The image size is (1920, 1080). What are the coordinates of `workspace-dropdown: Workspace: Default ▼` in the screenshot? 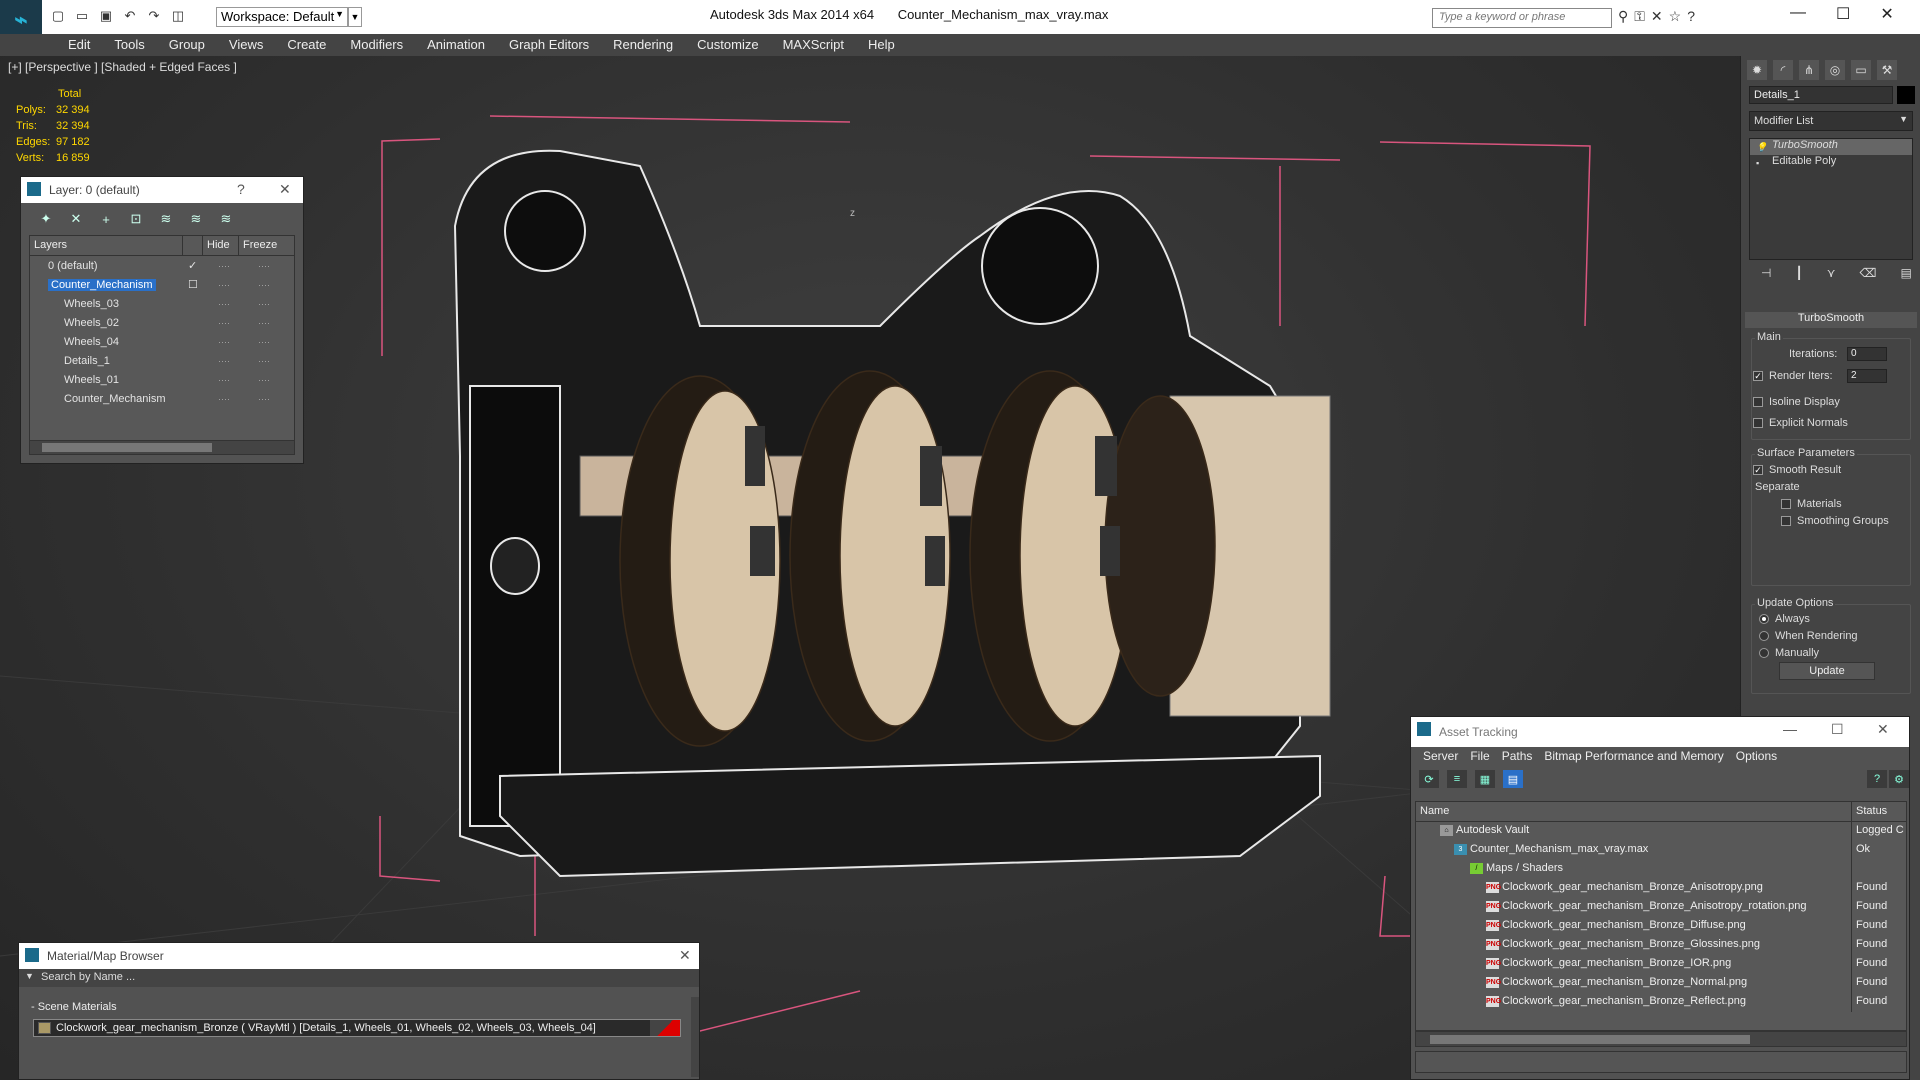 It's located at (282, 17).